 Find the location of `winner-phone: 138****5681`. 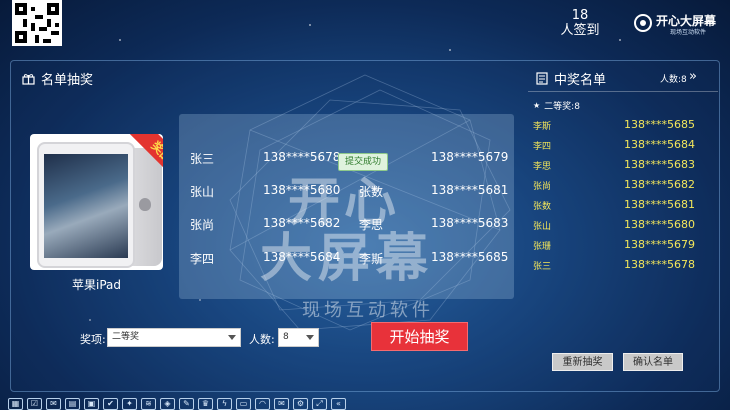

winner-phone: 138****5681 is located at coordinates (659, 204).